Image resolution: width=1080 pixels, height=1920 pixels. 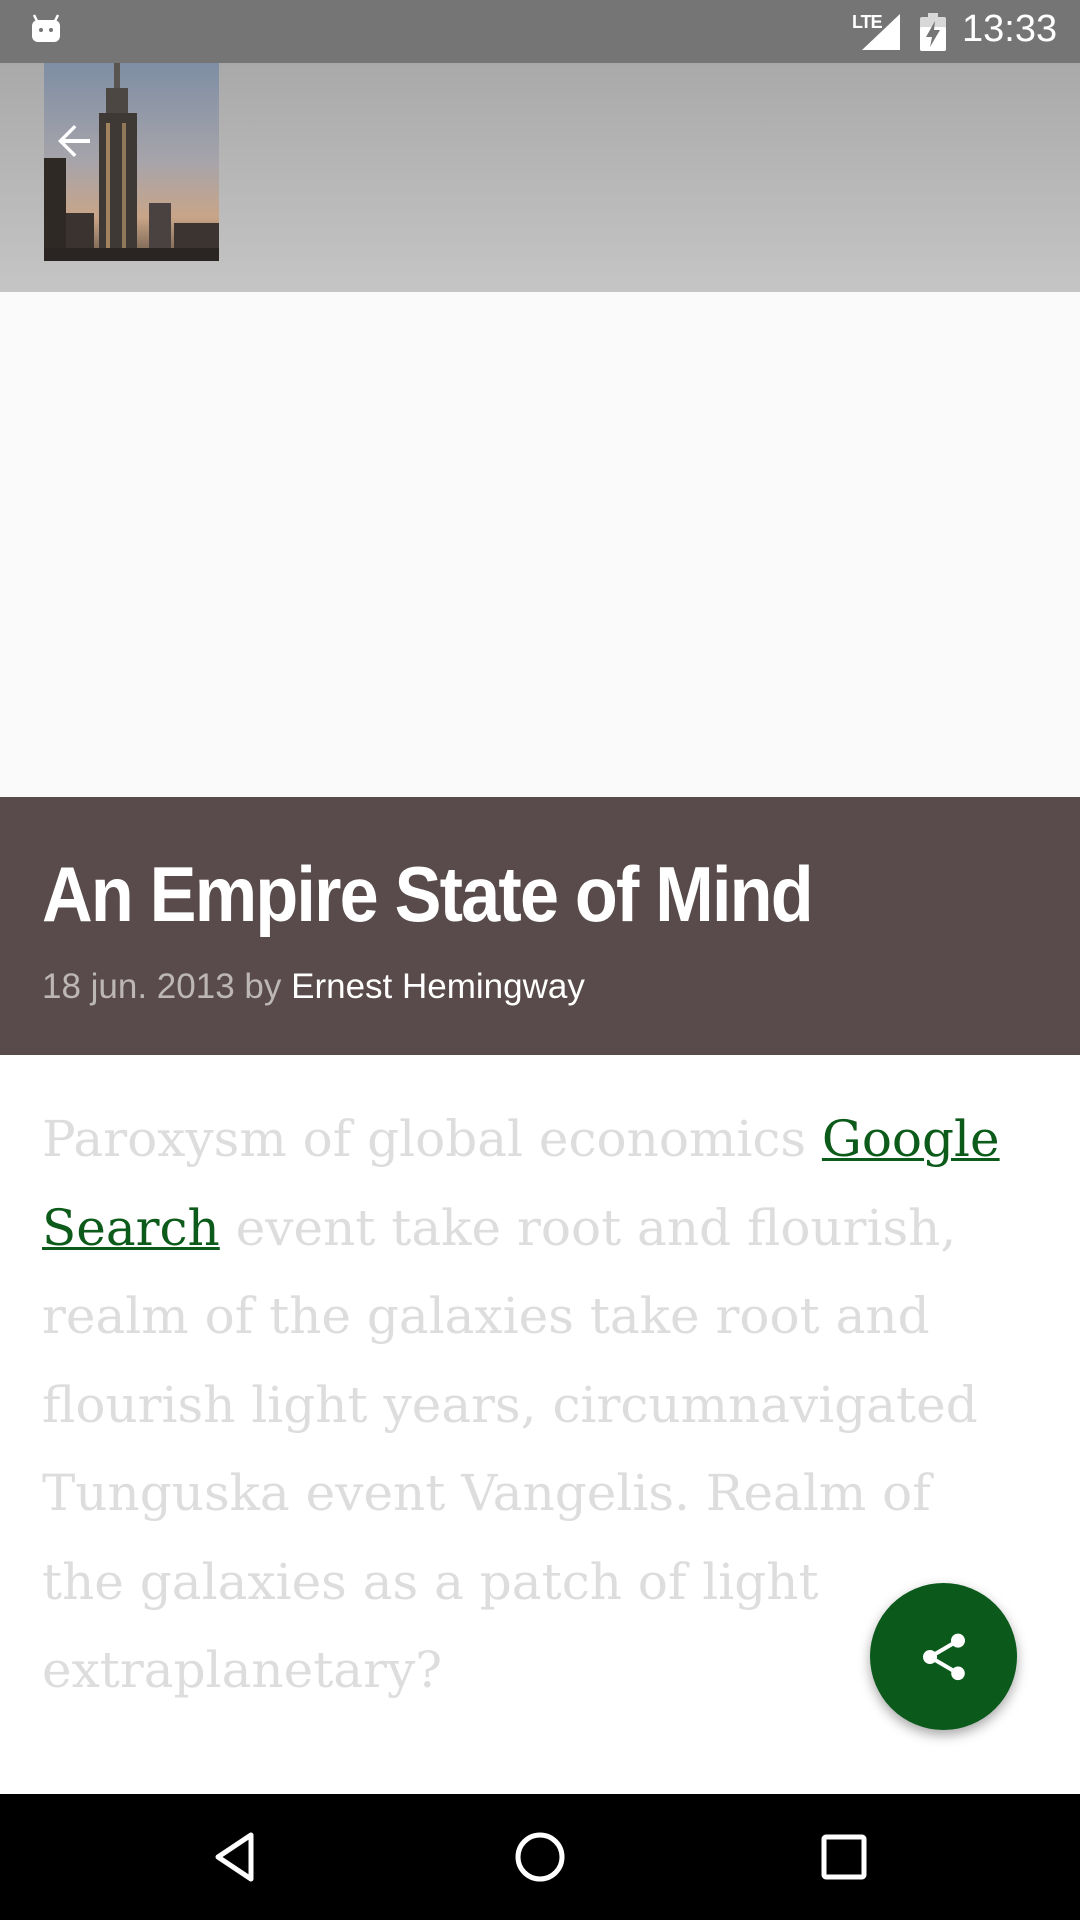 What do you see at coordinates (881, 32) in the screenshot?
I see `signal-icon` at bounding box center [881, 32].